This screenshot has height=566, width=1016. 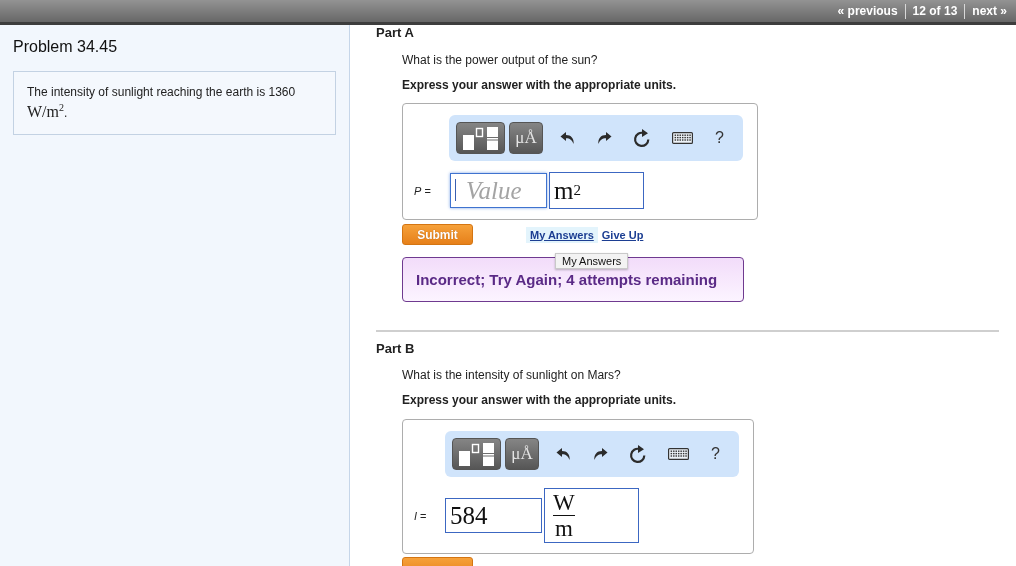 What do you see at coordinates (395, 32) in the screenshot?
I see `part-heading: Part A` at bounding box center [395, 32].